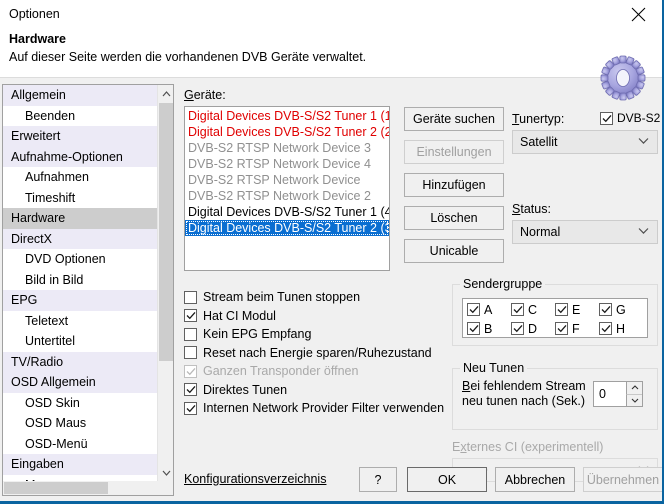 Image resolution: width=664 pixels, height=504 pixels. I want to click on status-value: Normal, so click(540, 232).